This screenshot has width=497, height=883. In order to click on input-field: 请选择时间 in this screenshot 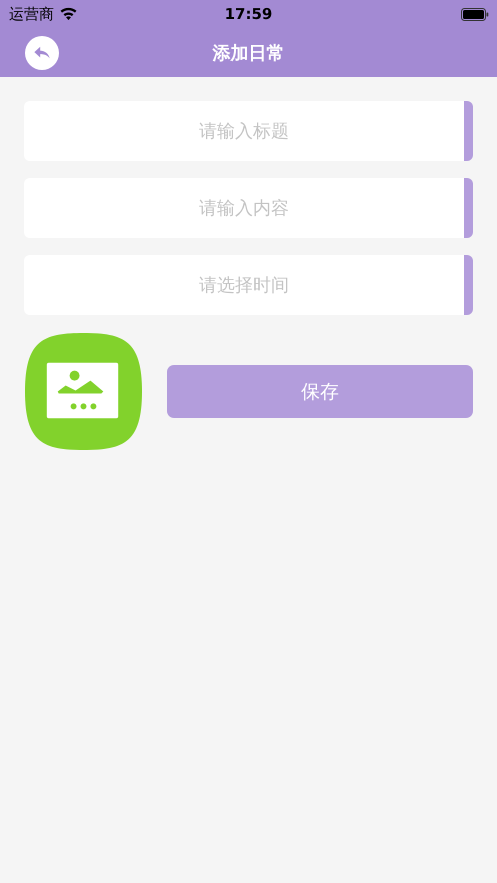, I will do `click(248, 285)`.